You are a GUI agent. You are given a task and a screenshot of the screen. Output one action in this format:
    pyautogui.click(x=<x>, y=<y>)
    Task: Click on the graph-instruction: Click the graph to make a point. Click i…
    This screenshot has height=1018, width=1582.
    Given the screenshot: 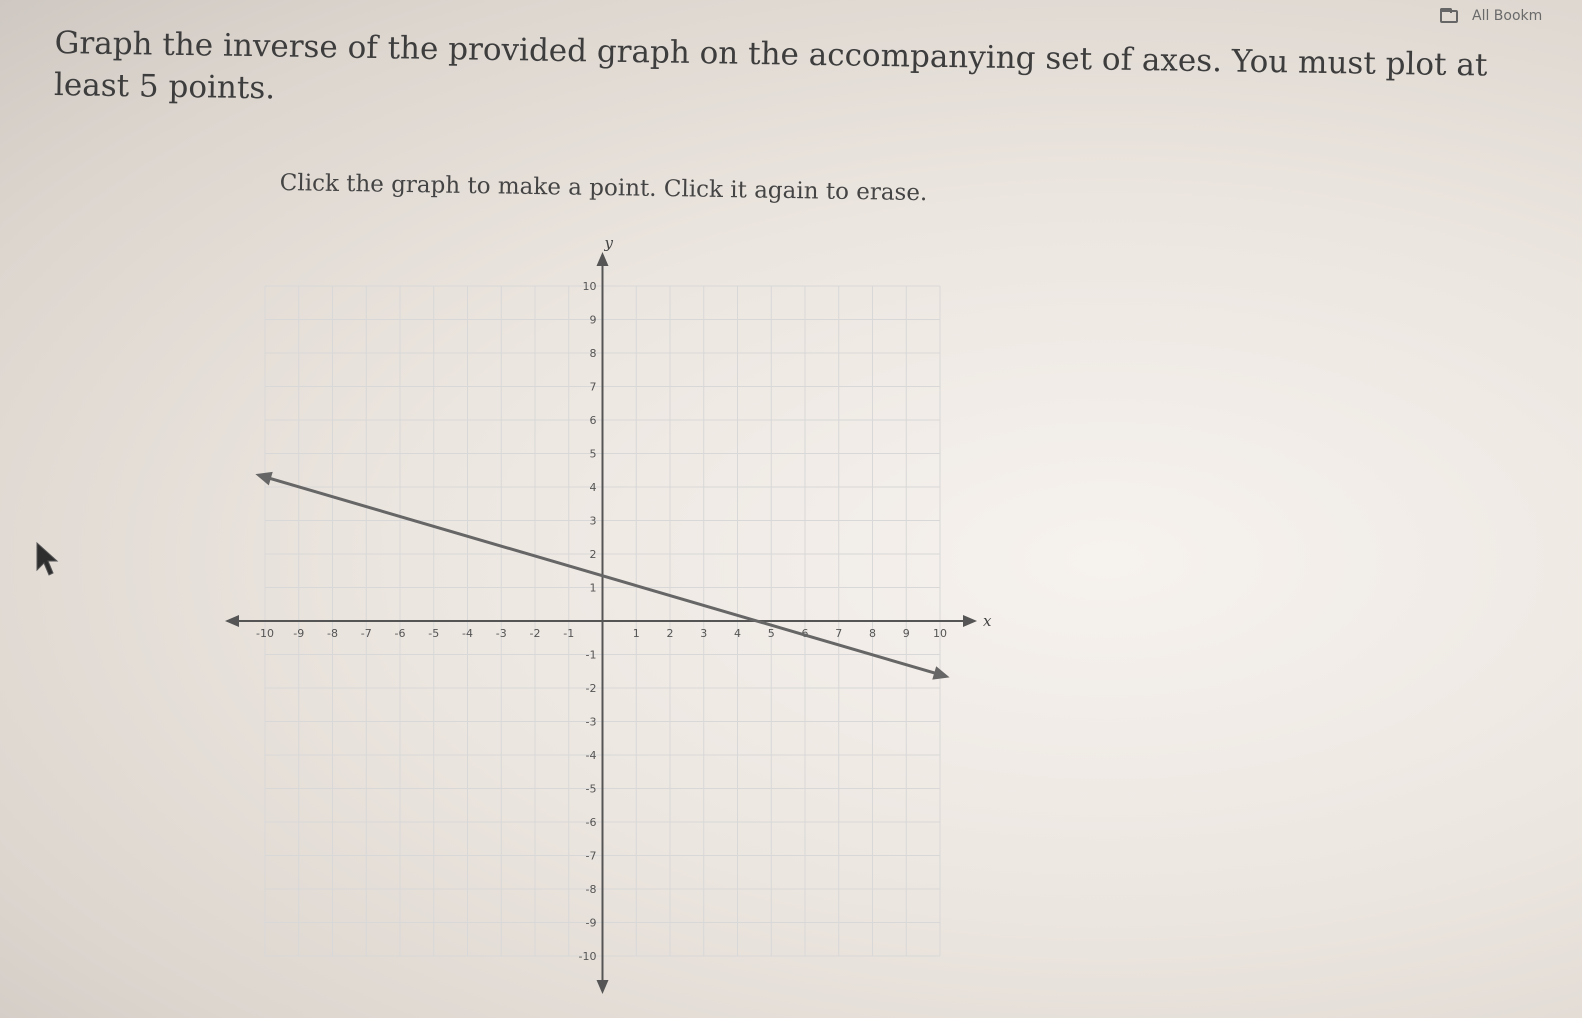 What is the action you would take?
    pyautogui.click(x=603, y=188)
    